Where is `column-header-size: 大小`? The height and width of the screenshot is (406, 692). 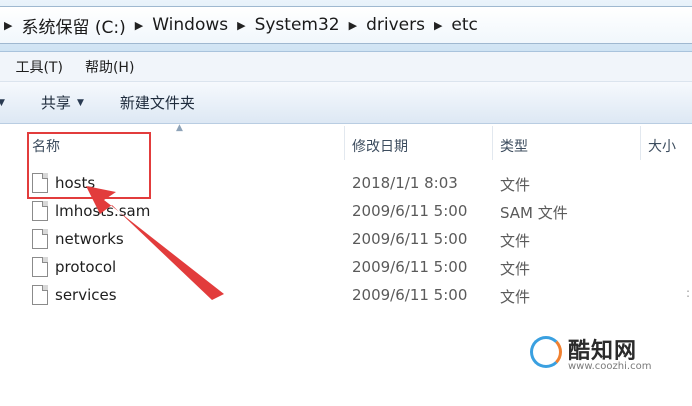
column-header-size: 大小 is located at coordinates (662, 146).